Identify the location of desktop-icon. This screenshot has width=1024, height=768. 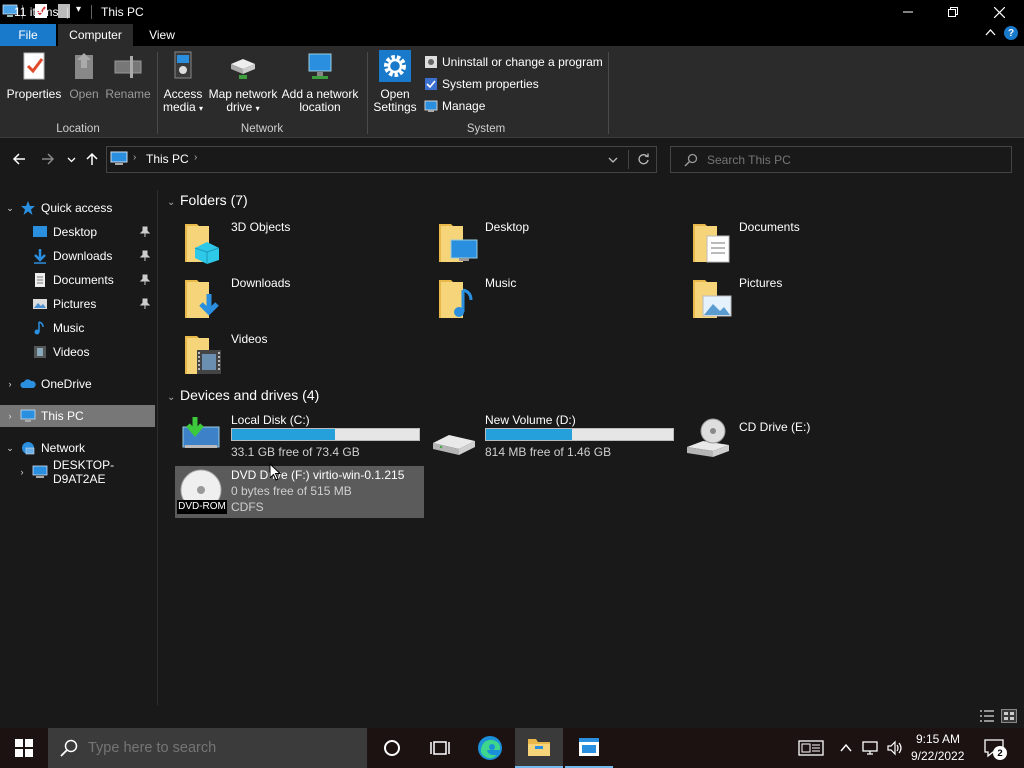
(40, 231).